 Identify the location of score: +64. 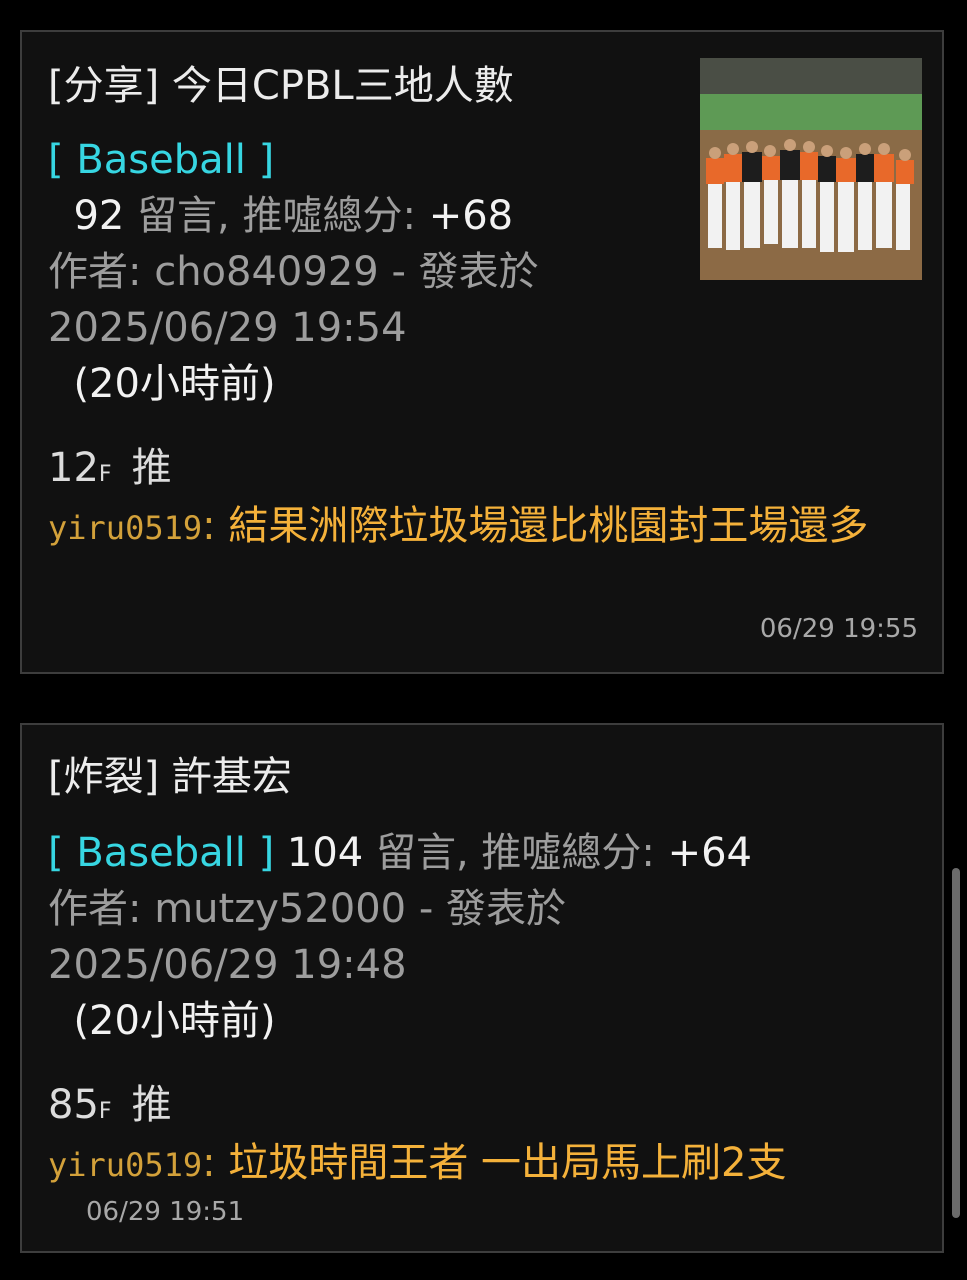
(710, 853).